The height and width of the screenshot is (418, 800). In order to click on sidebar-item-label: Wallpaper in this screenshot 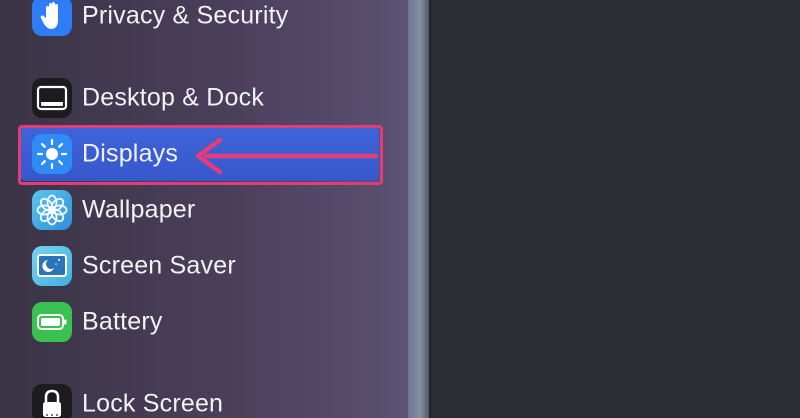, I will do `click(139, 209)`.